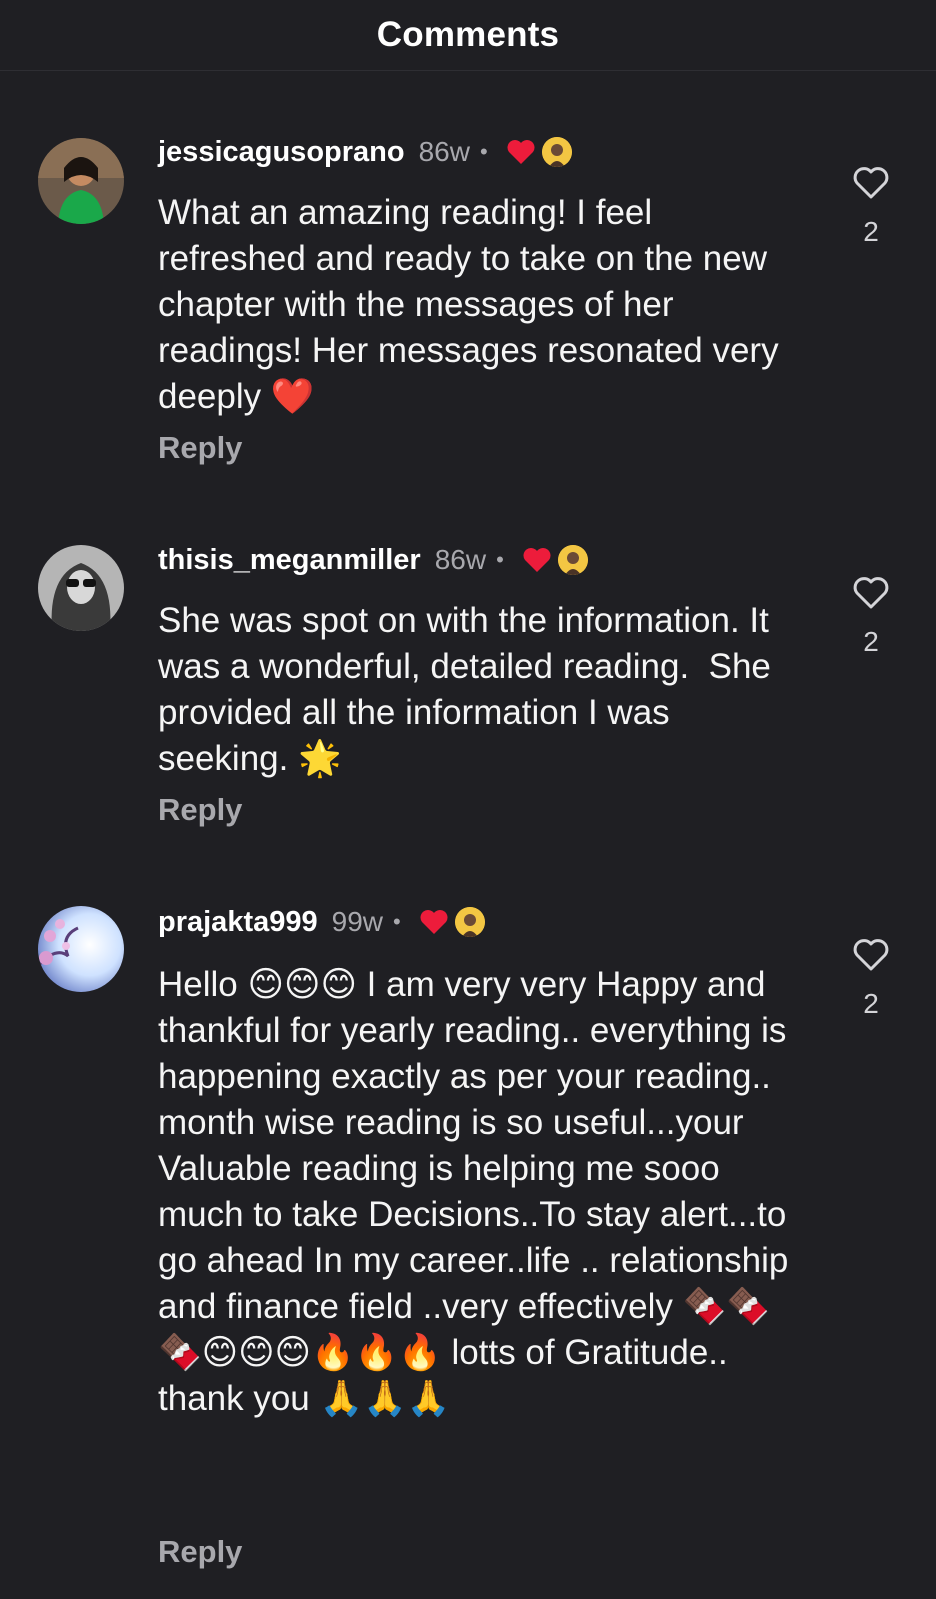 This screenshot has height=1599, width=936. I want to click on comment-meta: thisis_meganmiller 86w •, so click(373, 560).